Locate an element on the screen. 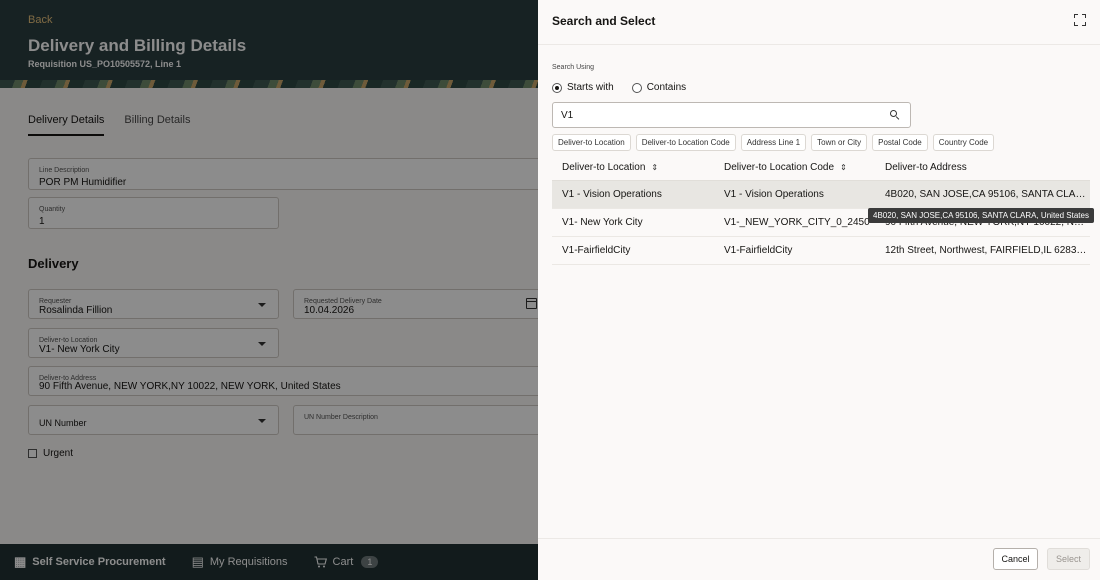 The height and width of the screenshot is (580, 1100). radio-starts-with-label: Starts with is located at coordinates (590, 87).